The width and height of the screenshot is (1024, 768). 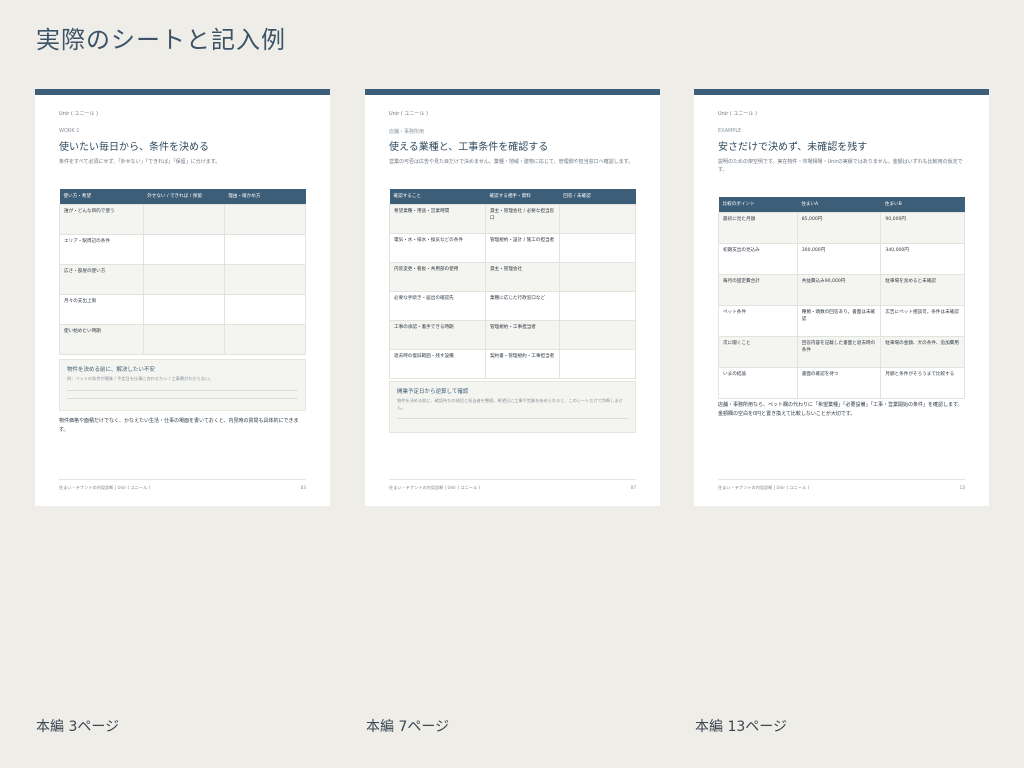 What do you see at coordinates (182, 485) in the screenshot?
I see `sheet-footer: 住まい・テナントの内見診断 | Unir ( ユニール ) 03` at bounding box center [182, 485].